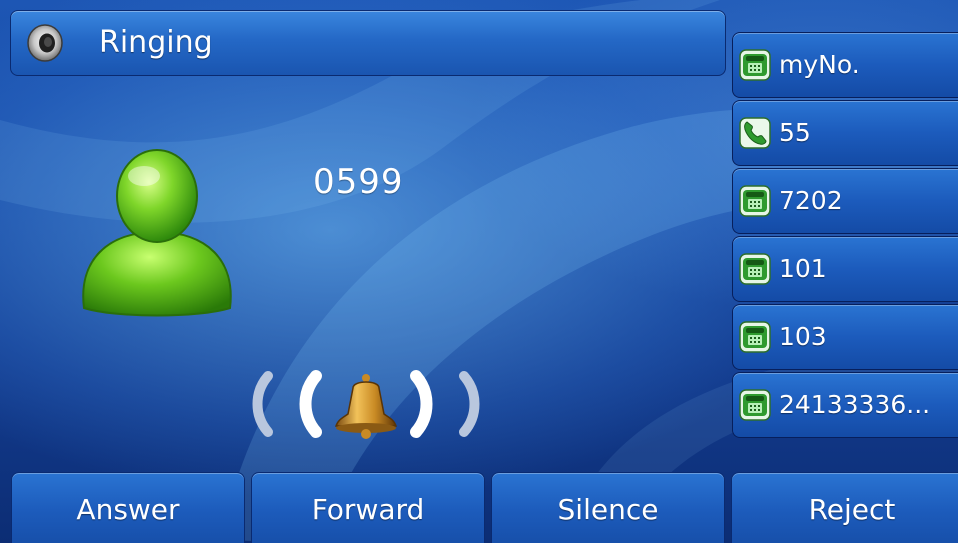 The width and height of the screenshot is (958, 543). I want to click on line-key-myno: myNo., so click(845, 65).